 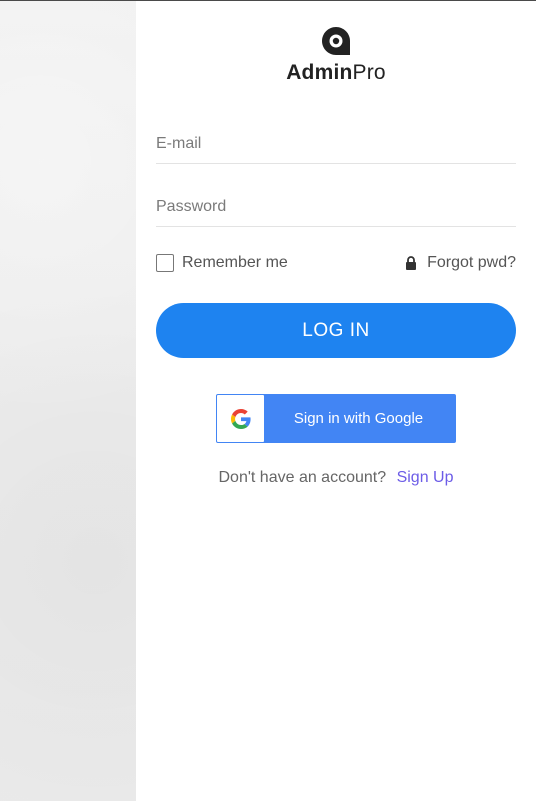 What do you see at coordinates (358, 418) in the screenshot?
I see `google-sign-in-label: Sign in with Google` at bounding box center [358, 418].